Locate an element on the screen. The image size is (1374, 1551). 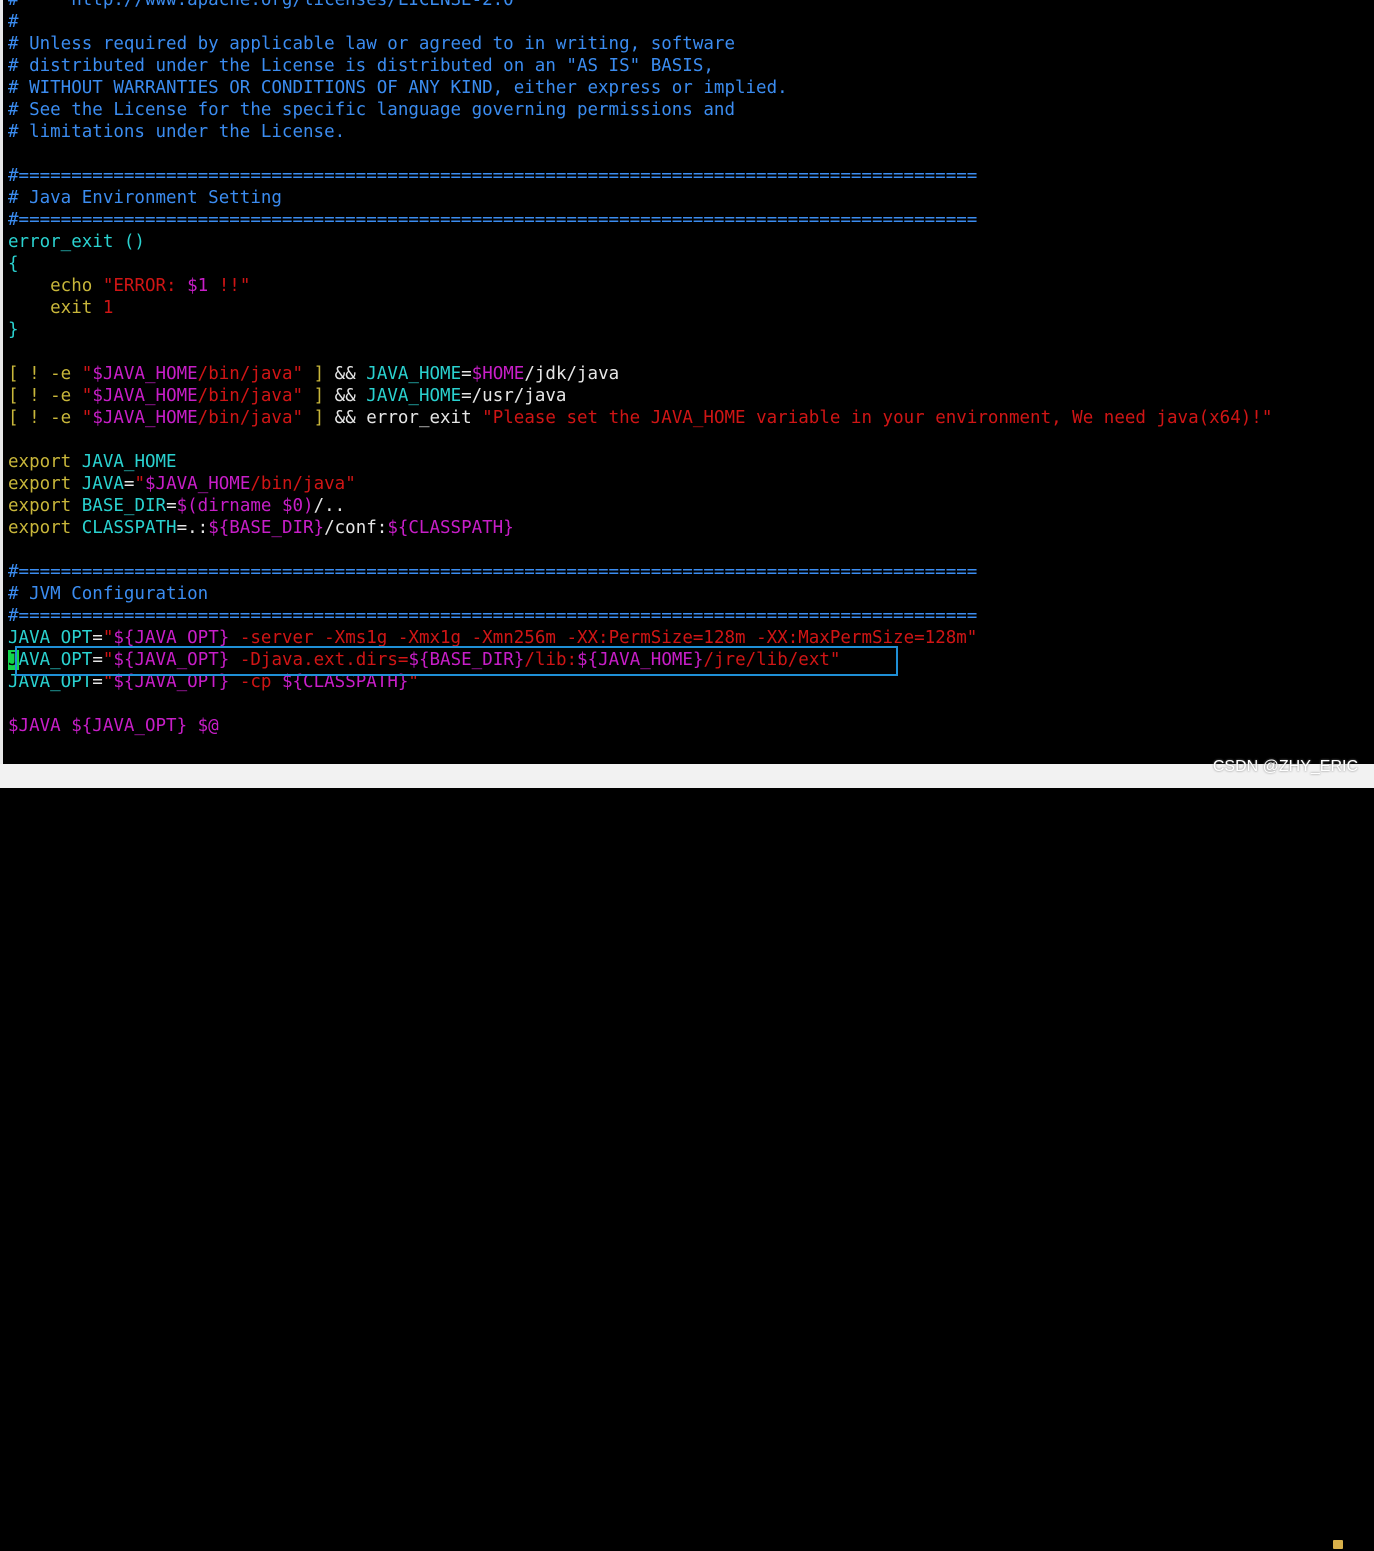
code-token: # limitations under the License. is located at coordinates (177, 132).